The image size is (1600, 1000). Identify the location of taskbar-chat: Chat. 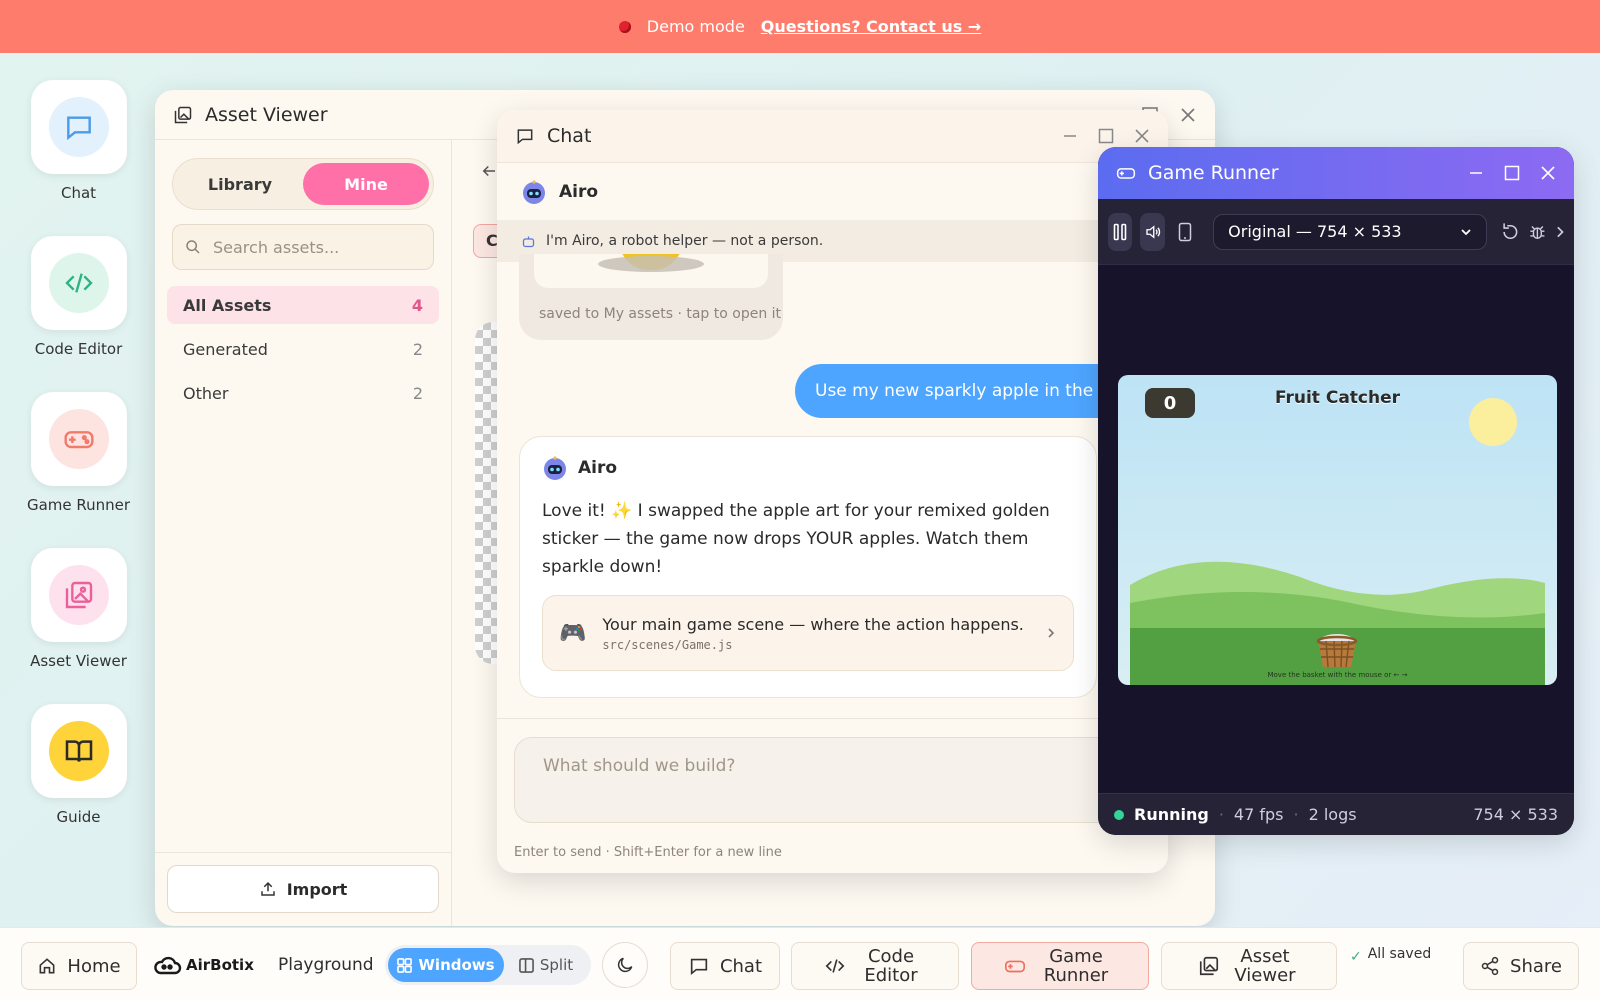
(725, 966).